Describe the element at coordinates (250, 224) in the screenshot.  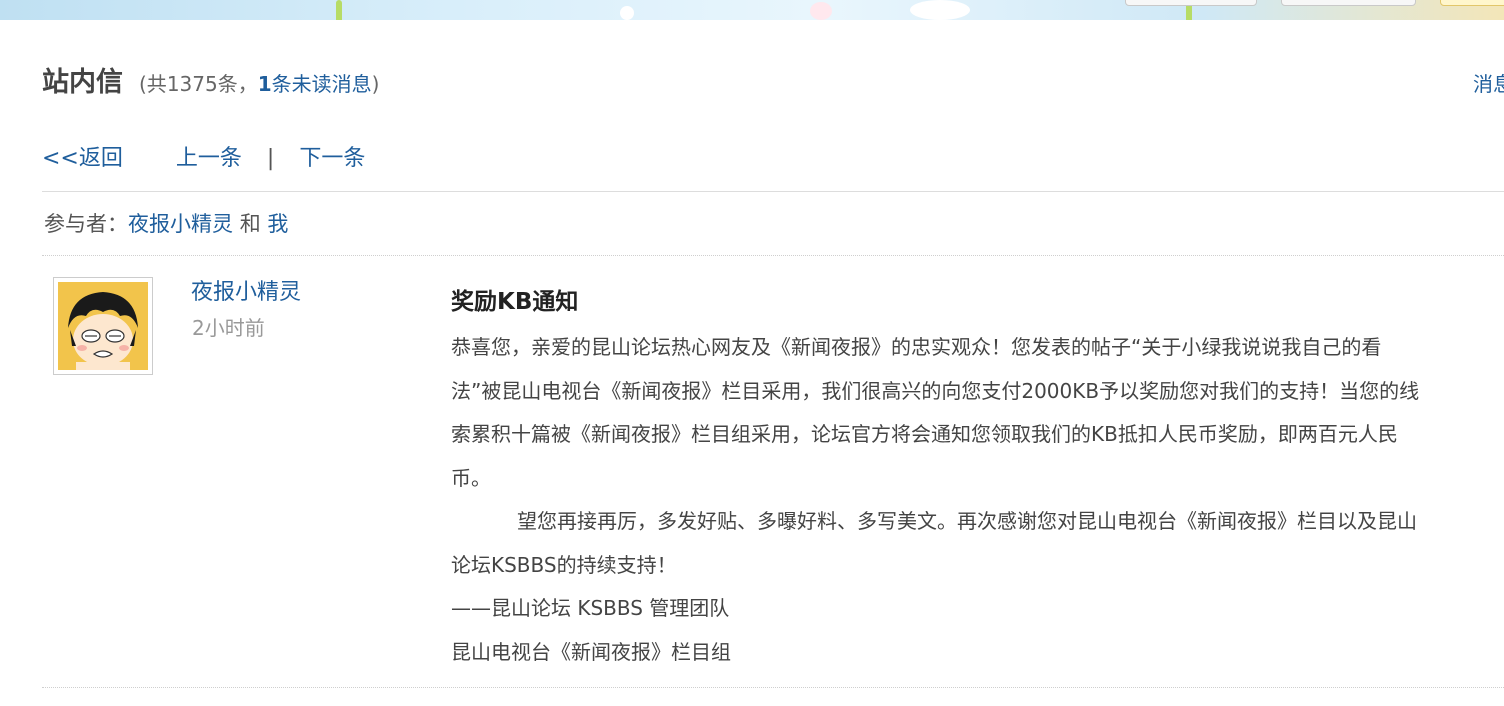
I see `participants-and: 和` at that location.